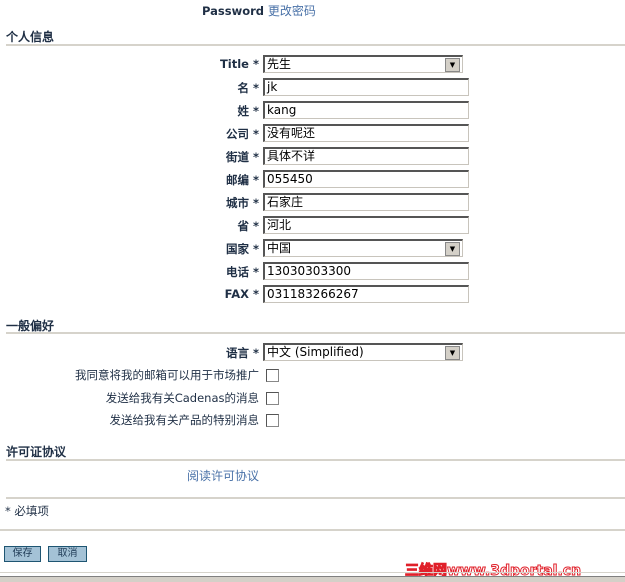  What do you see at coordinates (309, 271) in the screenshot?
I see `field-value: 13030303300` at bounding box center [309, 271].